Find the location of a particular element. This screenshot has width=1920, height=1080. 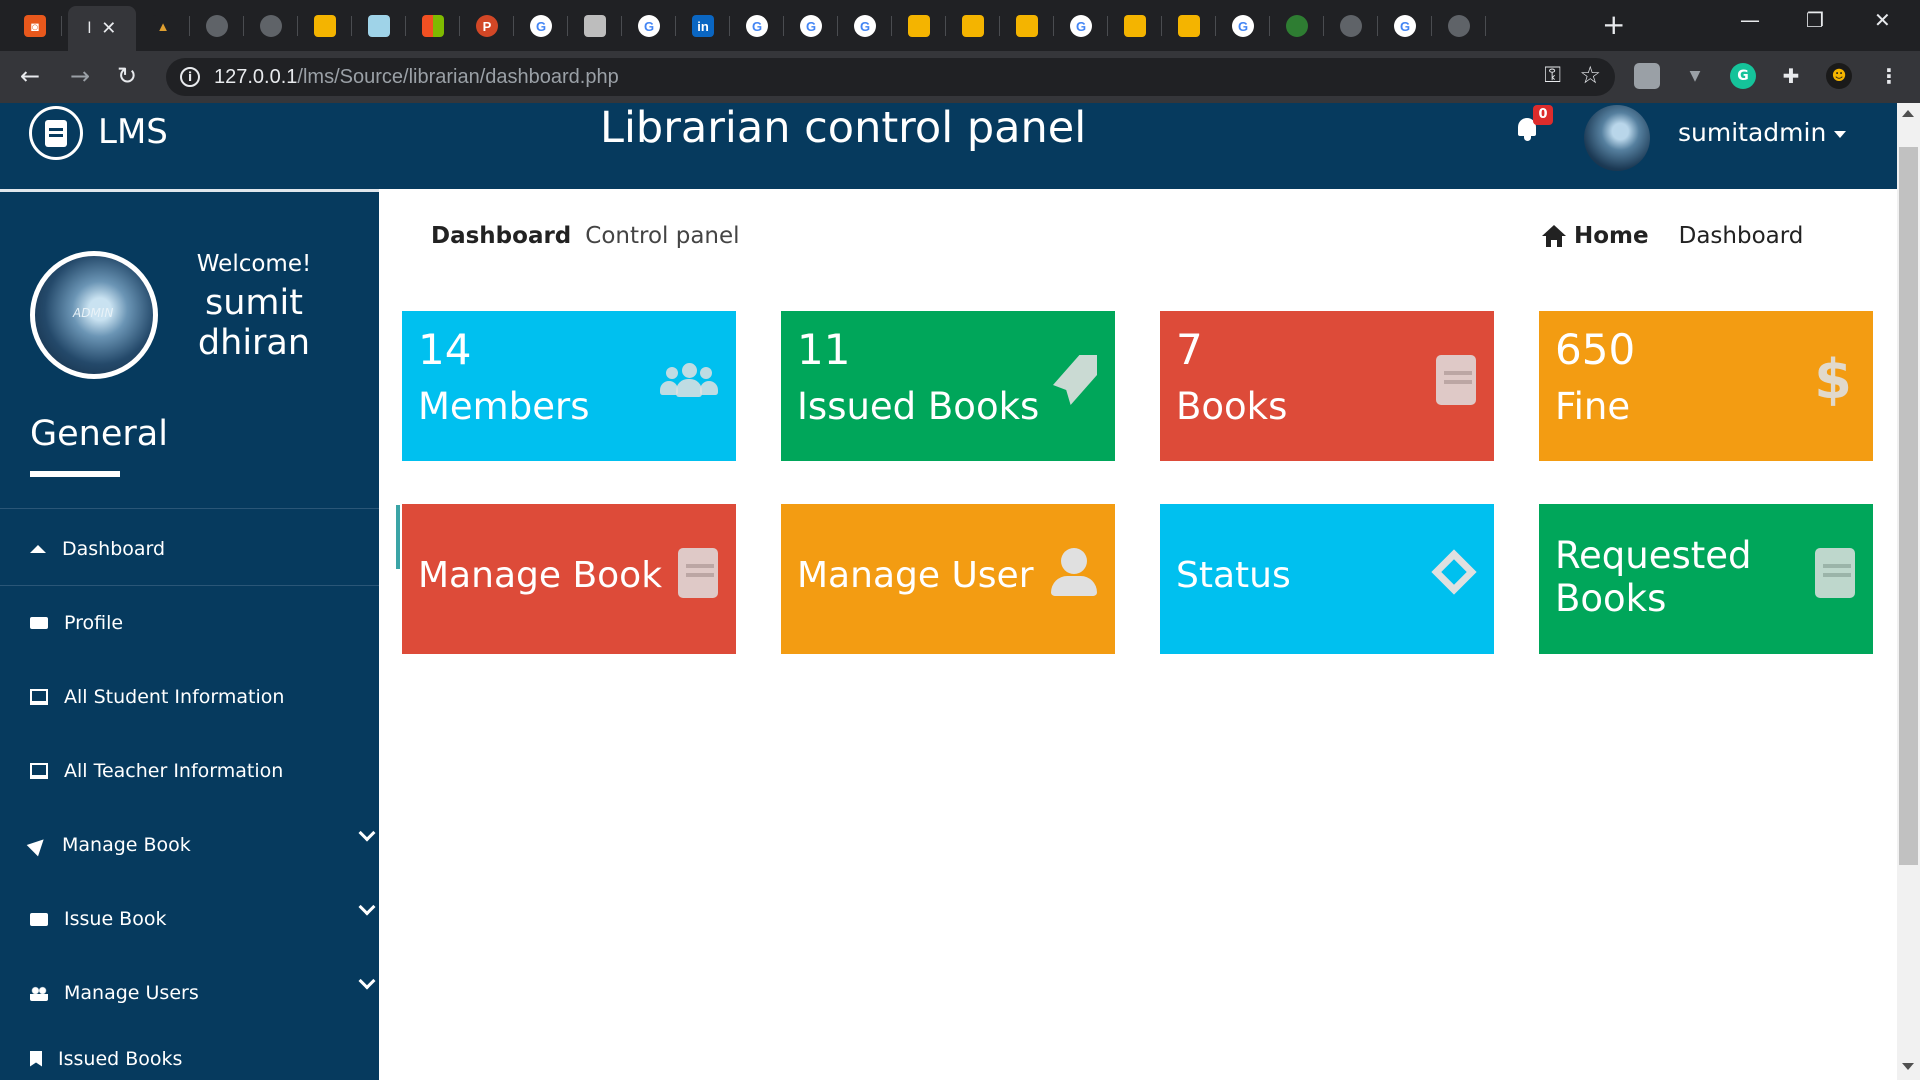

breadcrumb-home-link: Home is located at coordinates (1611, 236).